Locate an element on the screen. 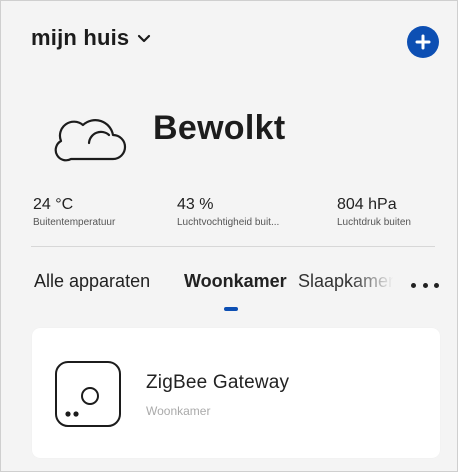 The height and width of the screenshot is (472, 458). active-tab-indicator is located at coordinates (231, 309).